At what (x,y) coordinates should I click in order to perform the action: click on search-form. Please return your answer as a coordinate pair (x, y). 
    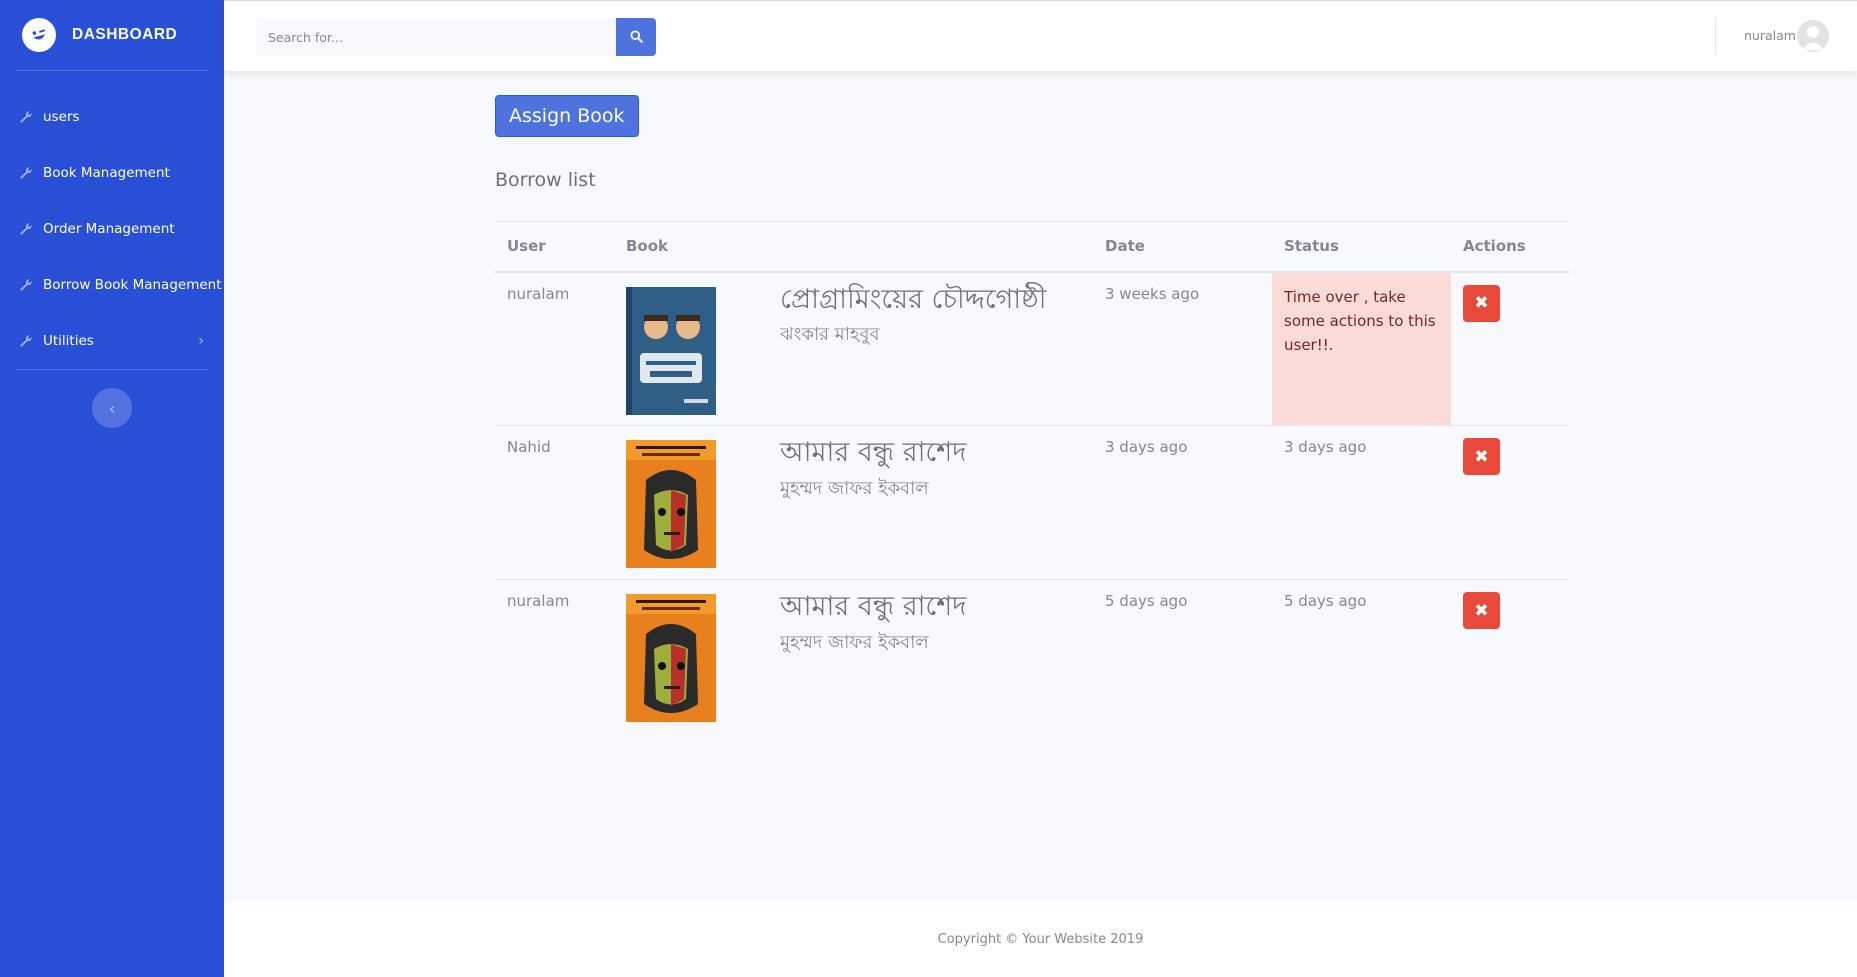
    Looking at the image, I should click on (456, 37).